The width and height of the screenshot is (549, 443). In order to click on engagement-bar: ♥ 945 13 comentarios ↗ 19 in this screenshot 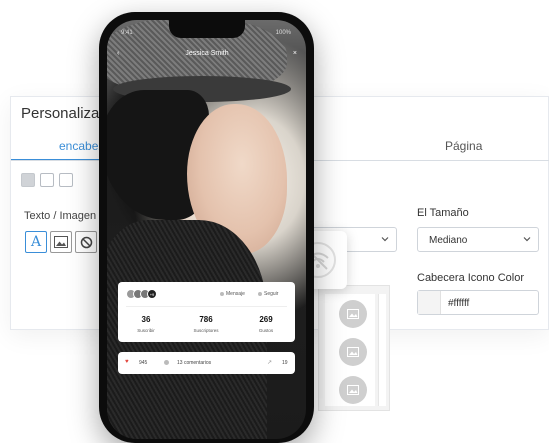, I will do `click(206, 363)`.